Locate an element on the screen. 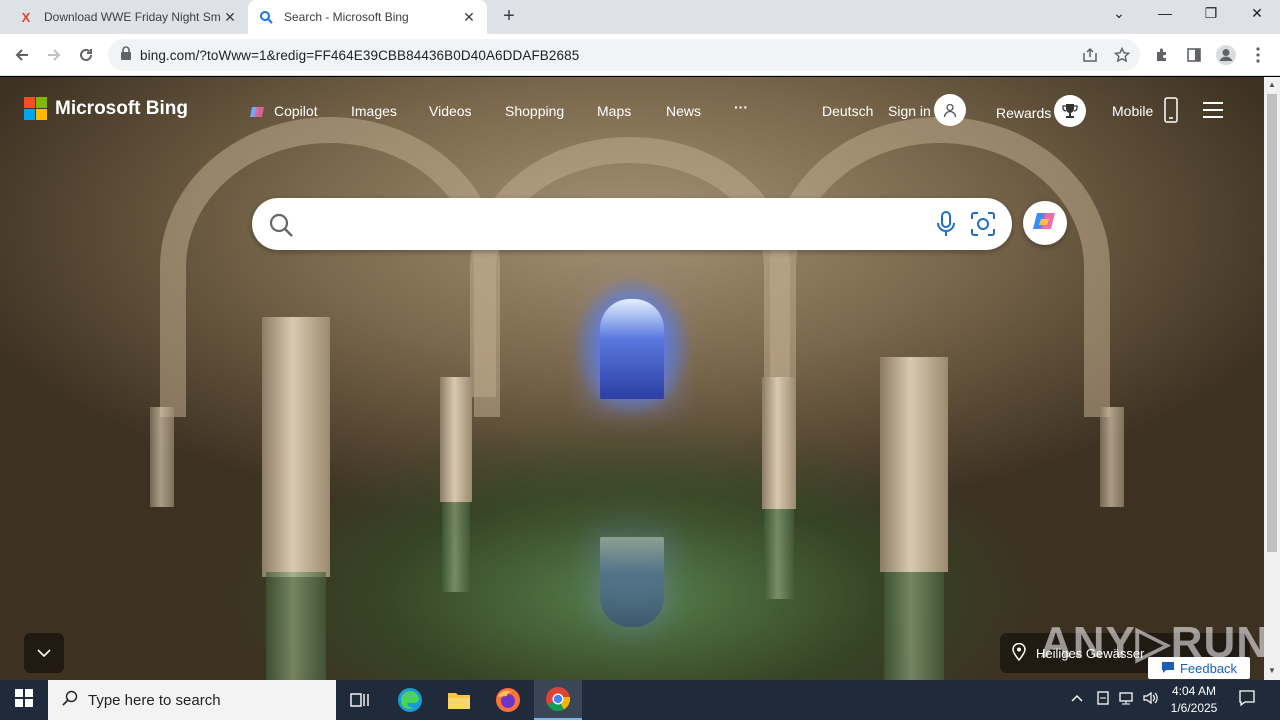 Image resolution: width=1280 pixels, height=720 pixels. hamburger-menu-icon is located at coordinates (1213, 110).